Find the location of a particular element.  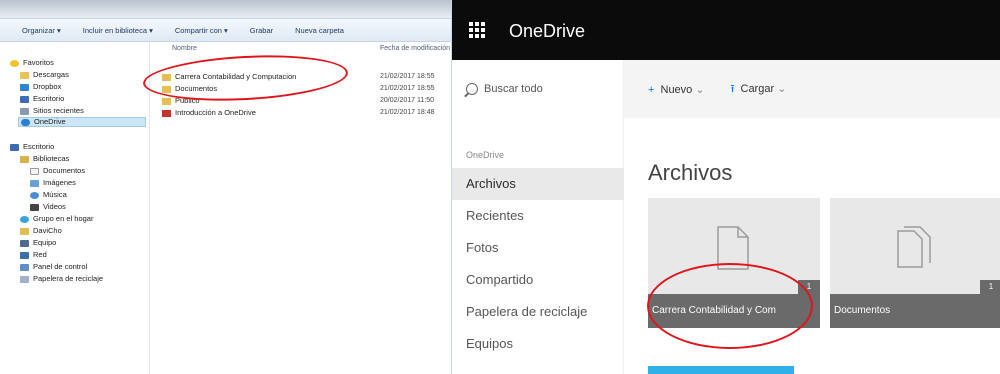

nav-label: Música is located at coordinates (55, 194).